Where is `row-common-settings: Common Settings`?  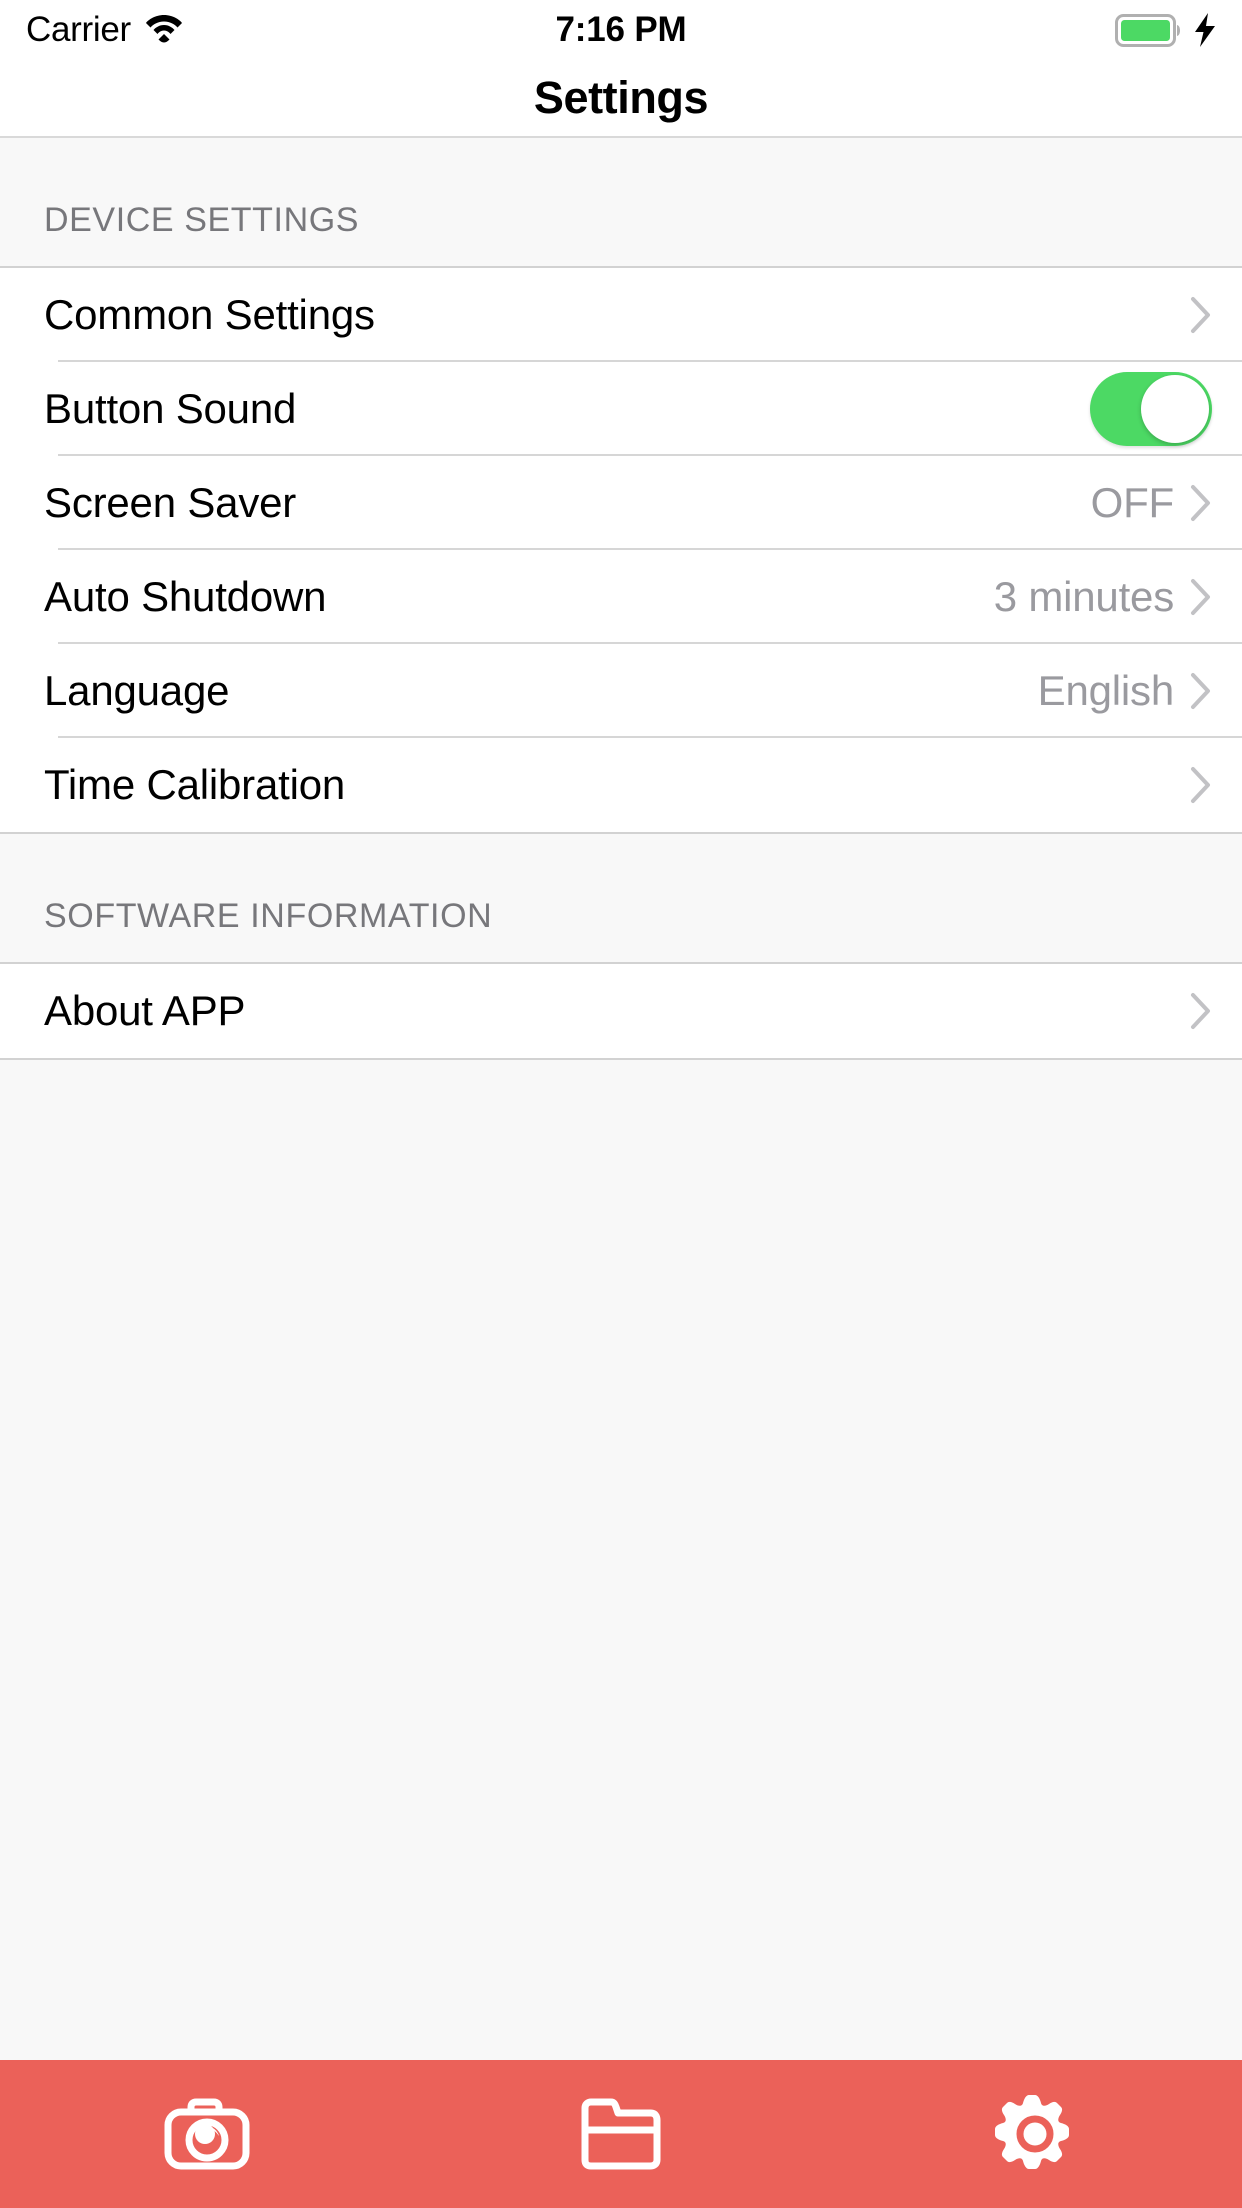 row-common-settings: Common Settings is located at coordinates (621, 315).